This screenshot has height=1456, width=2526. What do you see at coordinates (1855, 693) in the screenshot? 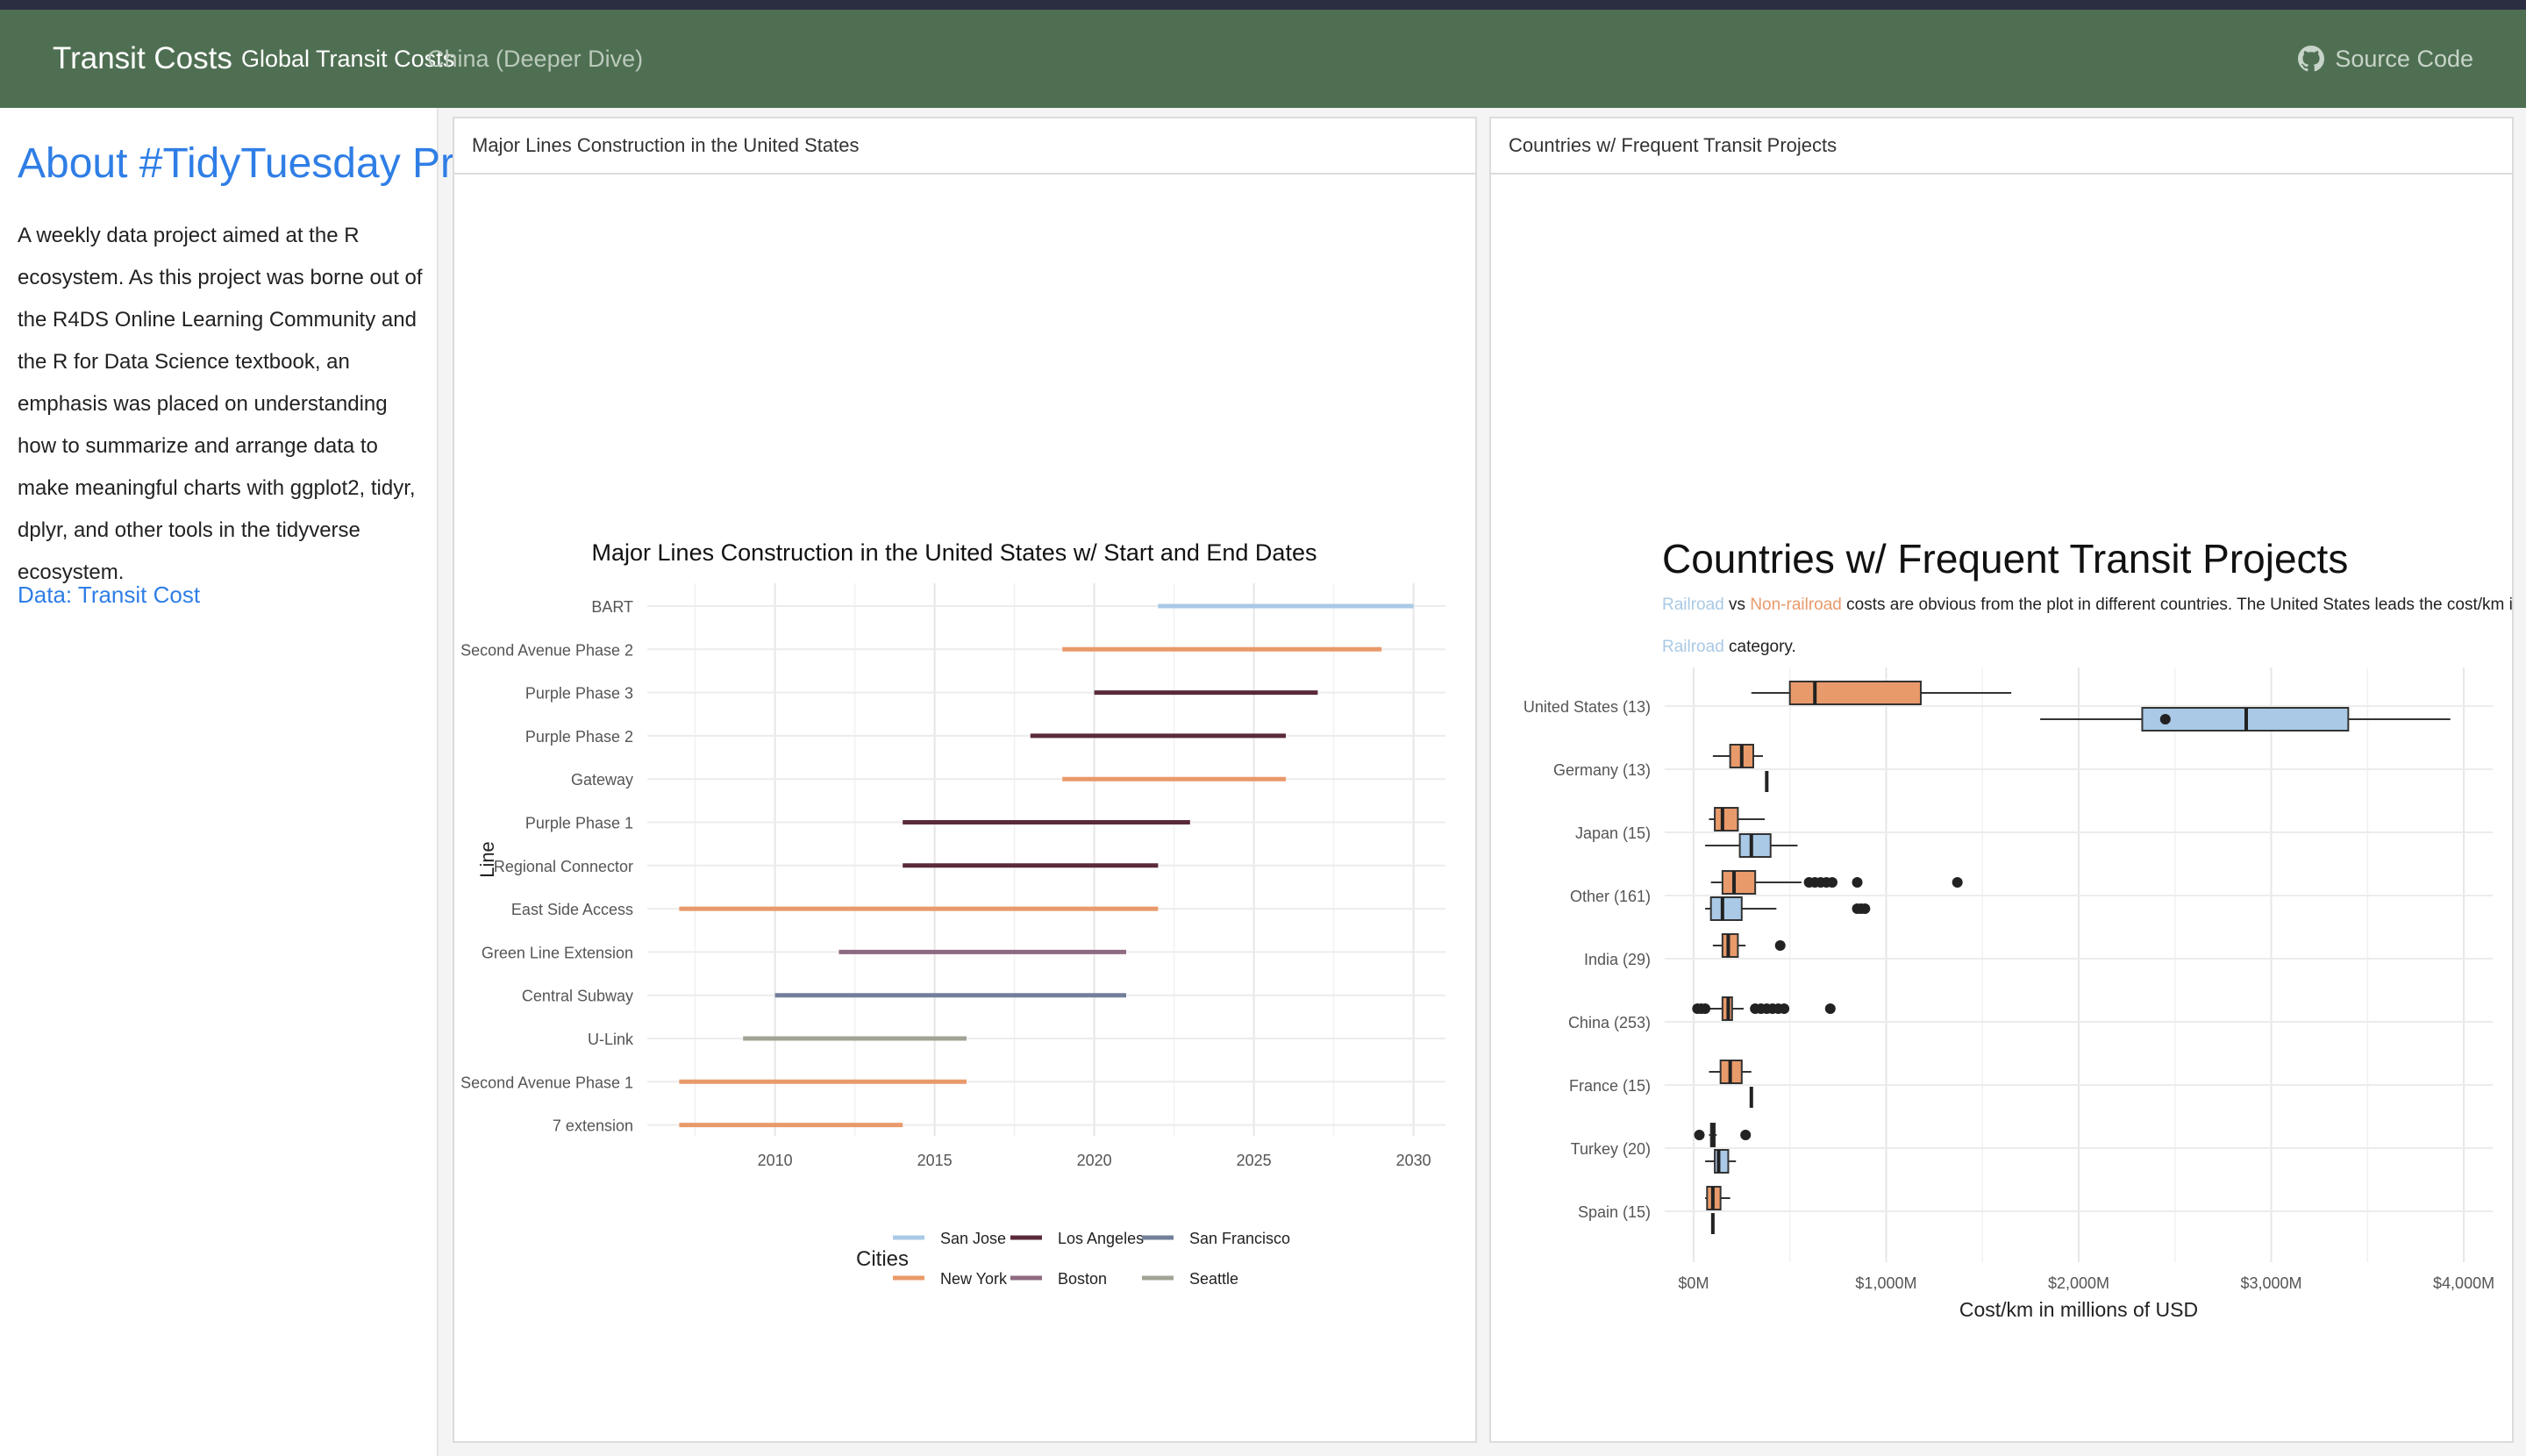
I see `united-non-railroad-box` at bounding box center [1855, 693].